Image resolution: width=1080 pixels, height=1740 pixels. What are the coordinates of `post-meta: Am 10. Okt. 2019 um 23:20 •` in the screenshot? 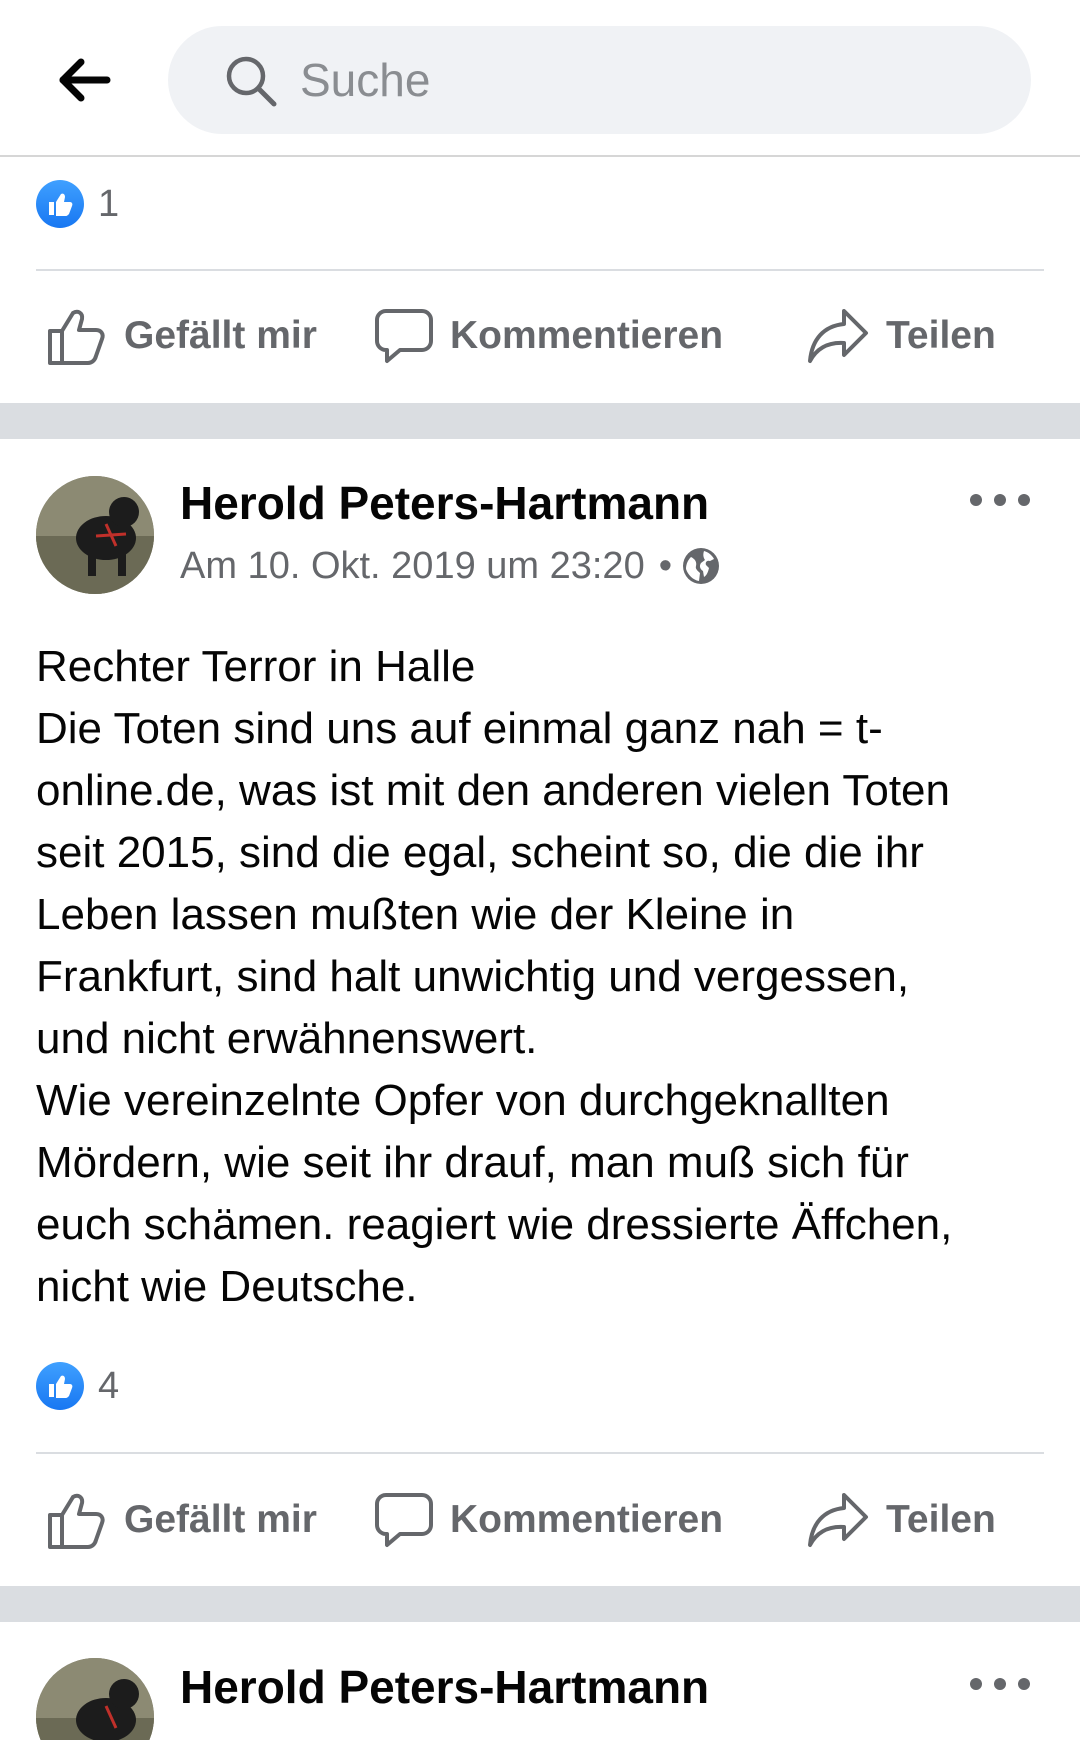 It's located at (450, 566).